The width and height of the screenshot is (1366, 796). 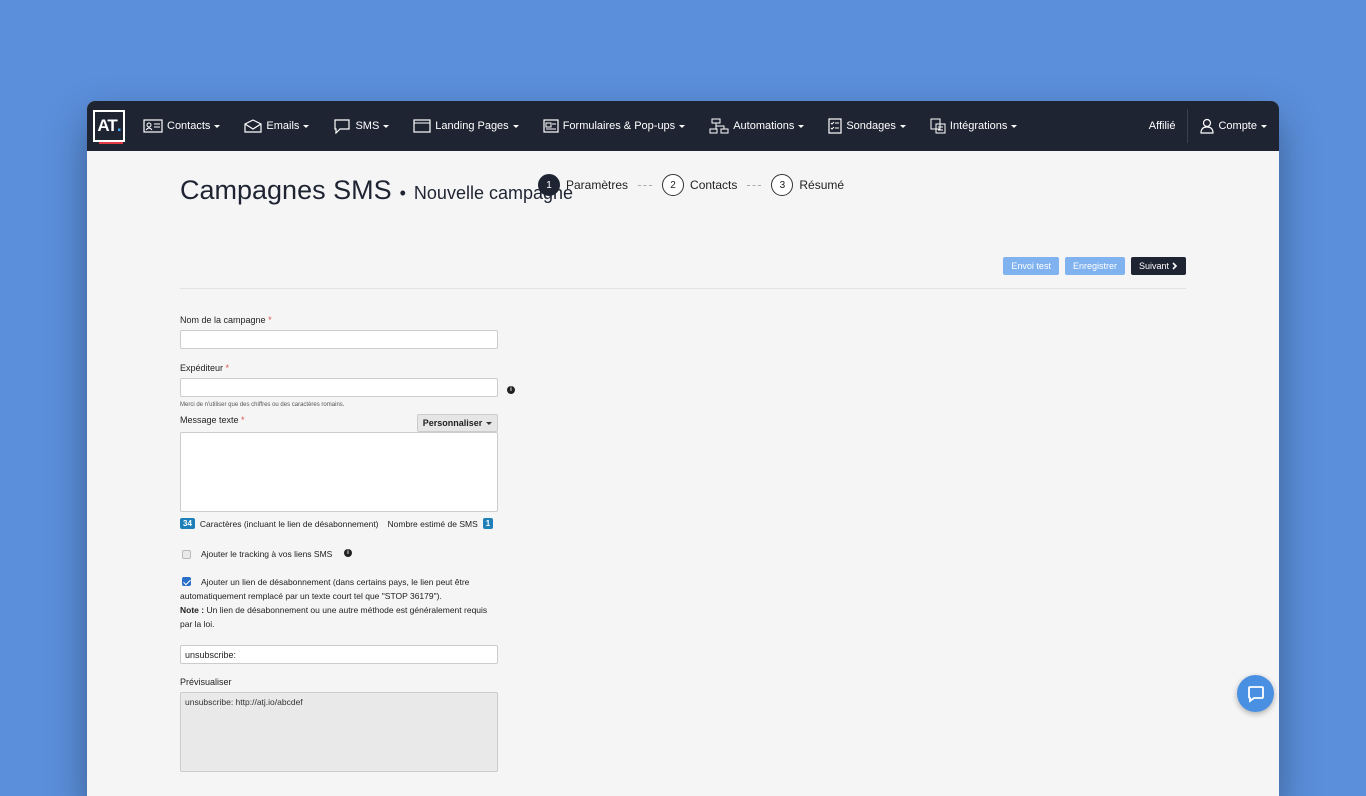 I want to click on action-buttons: Envoi test Enregistrer Suivant, so click(x=1091, y=266).